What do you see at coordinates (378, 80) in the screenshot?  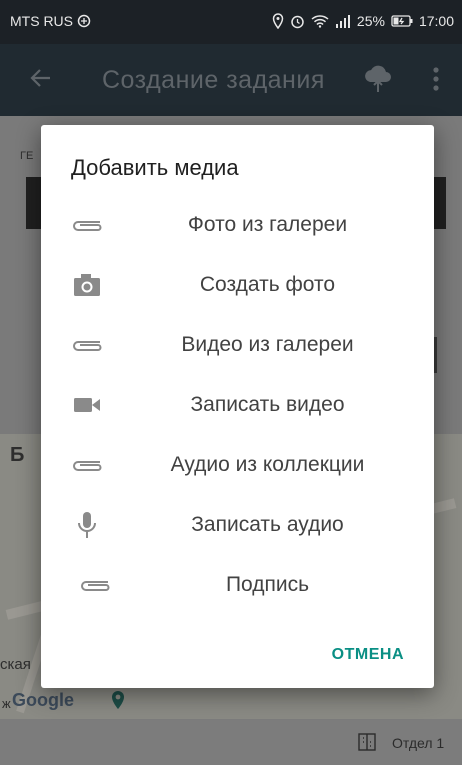 I see `cloud-upload-icon` at bounding box center [378, 80].